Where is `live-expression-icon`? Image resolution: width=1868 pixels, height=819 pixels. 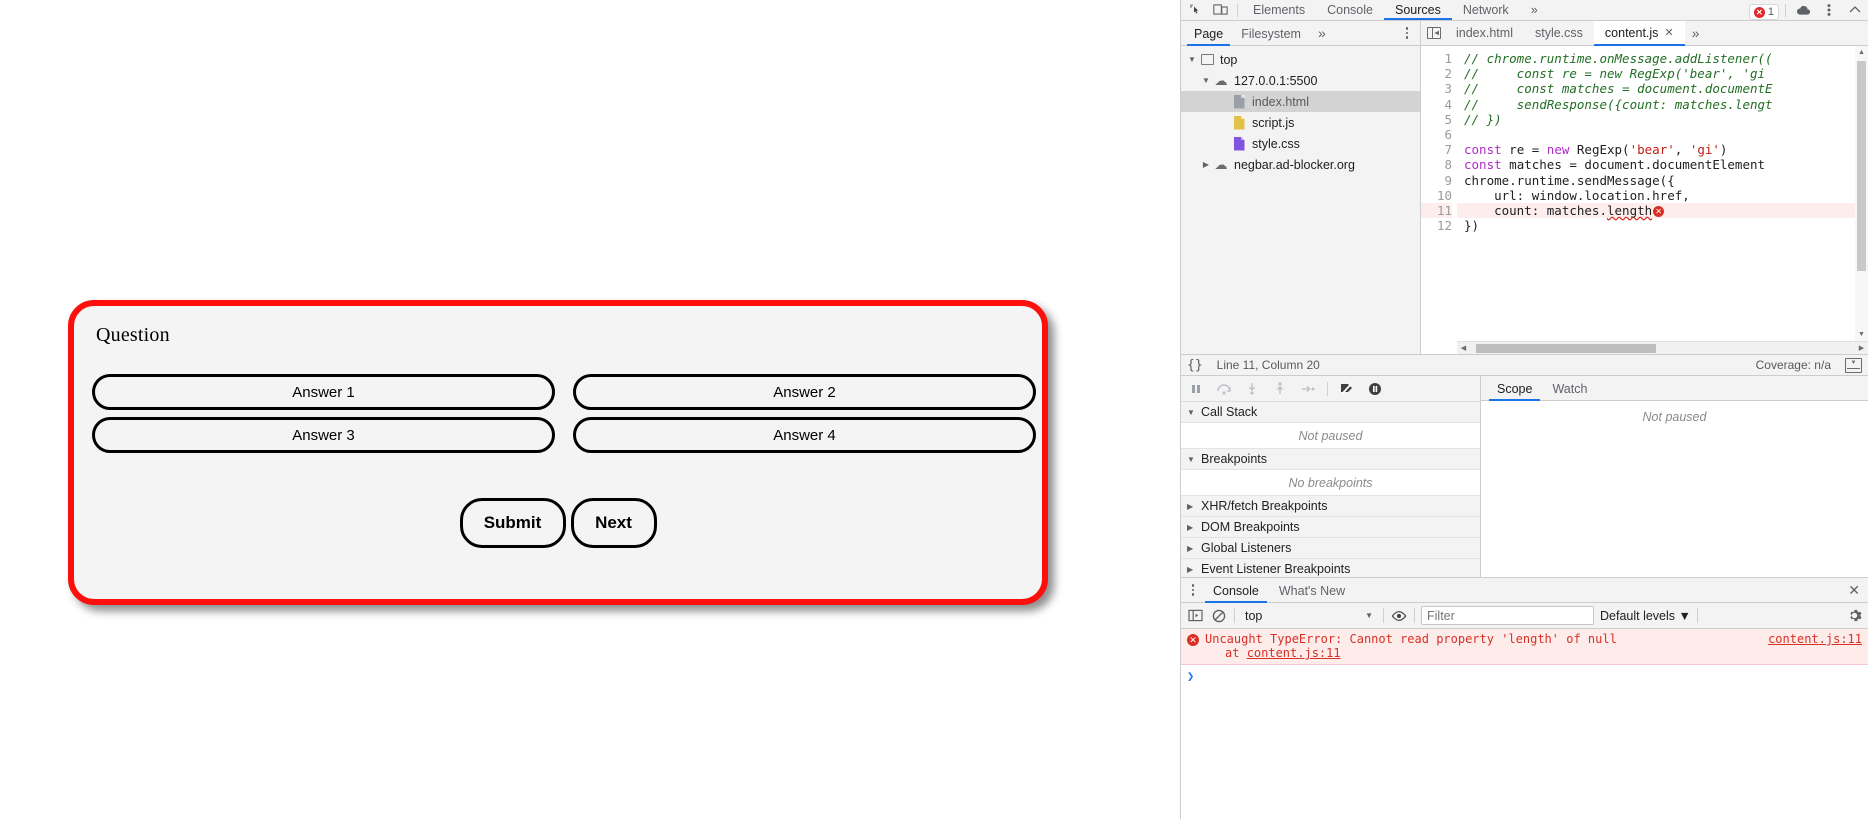
live-expression-icon is located at coordinates (1399, 616).